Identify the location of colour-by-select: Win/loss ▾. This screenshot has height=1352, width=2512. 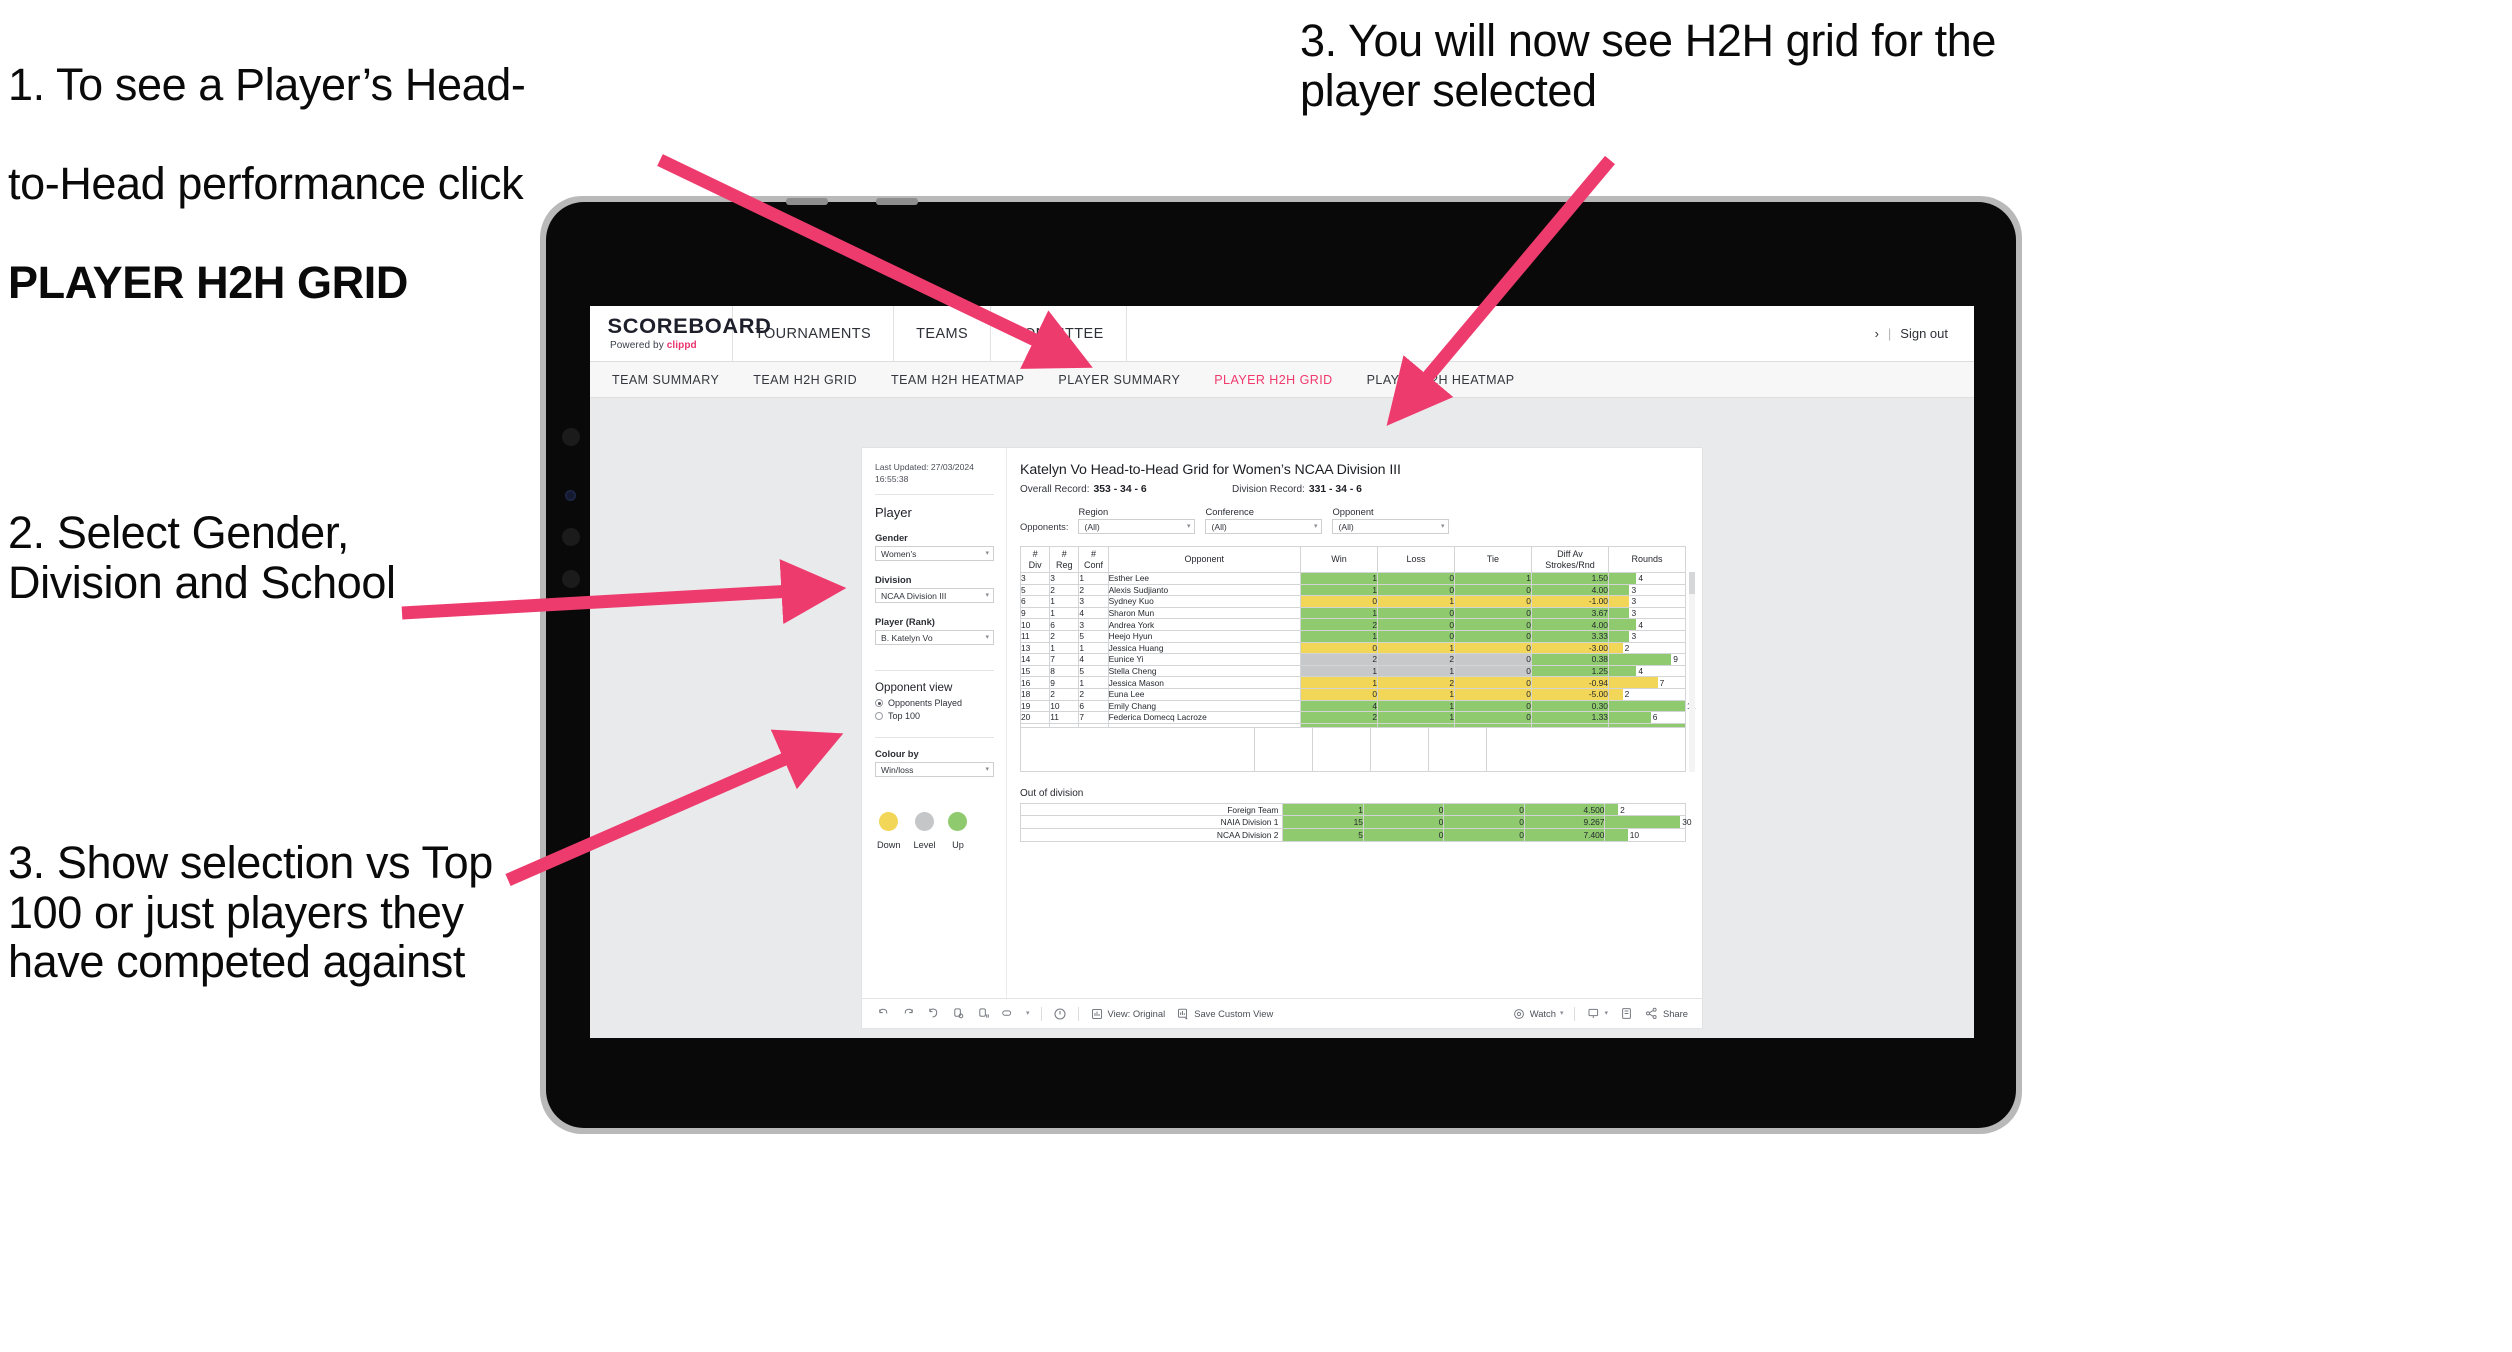
(934, 770).